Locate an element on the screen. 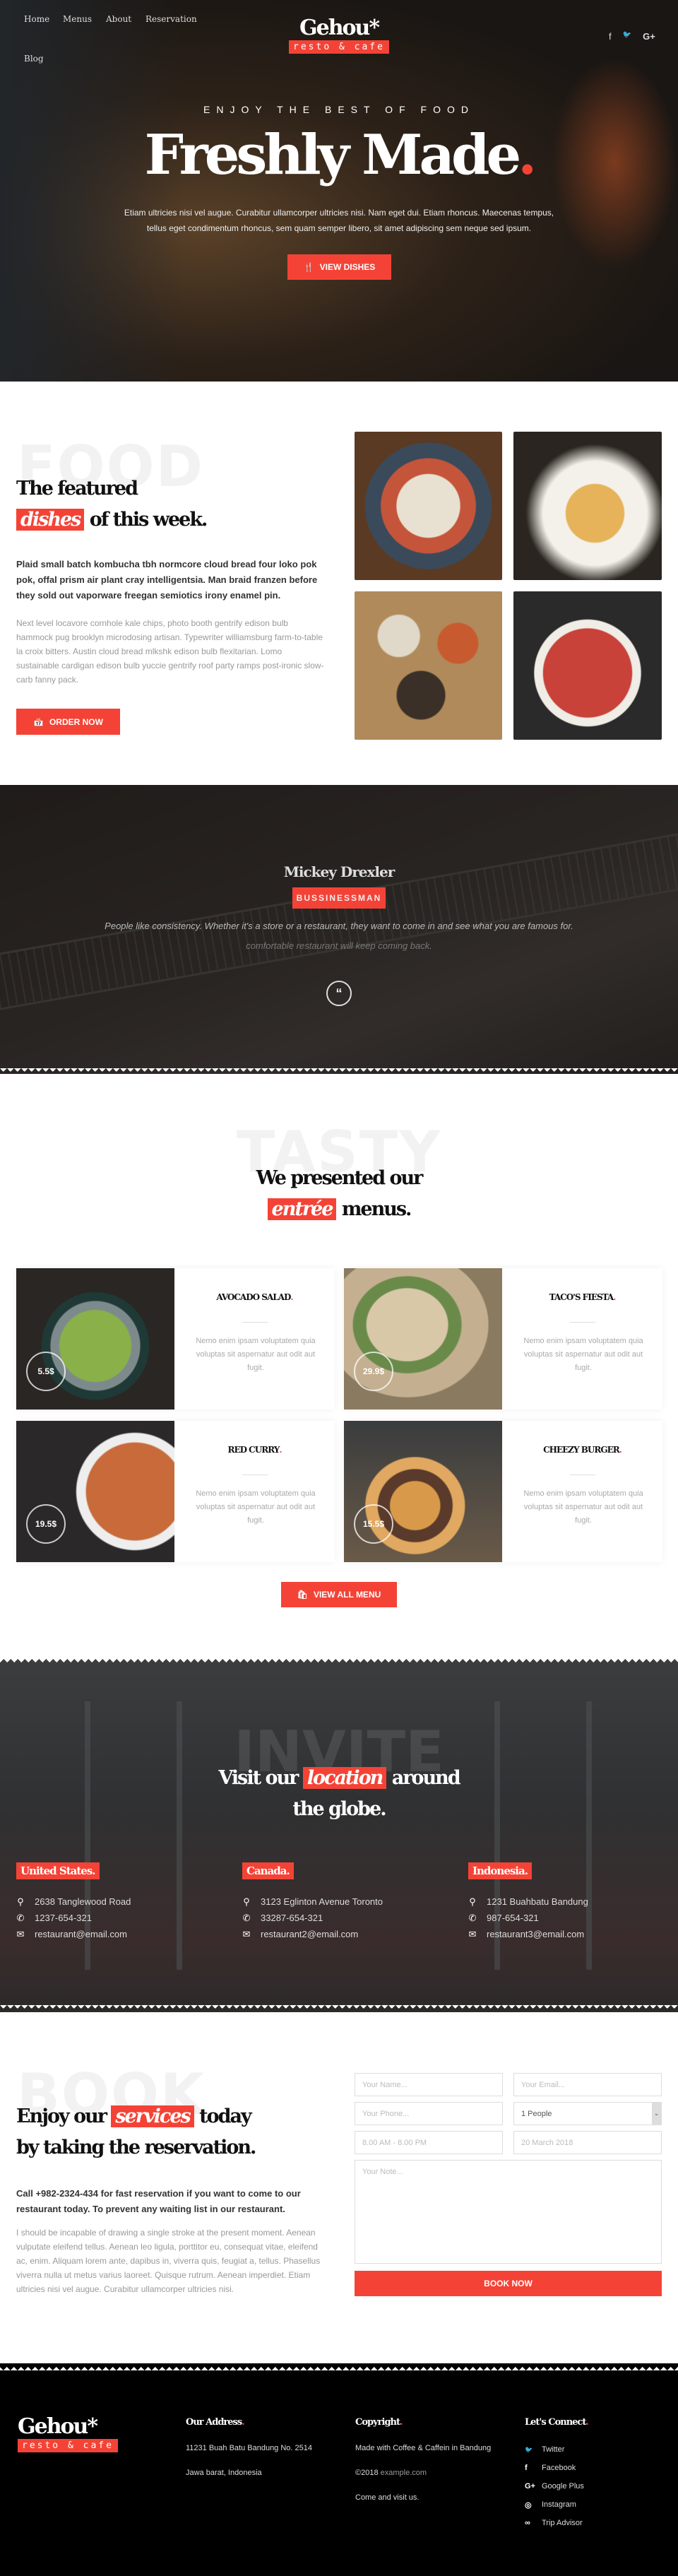 The width and height of the screenshot is (678, 2576). menu-item-name: RED CURRY. is located at coordinates (254, 1450).